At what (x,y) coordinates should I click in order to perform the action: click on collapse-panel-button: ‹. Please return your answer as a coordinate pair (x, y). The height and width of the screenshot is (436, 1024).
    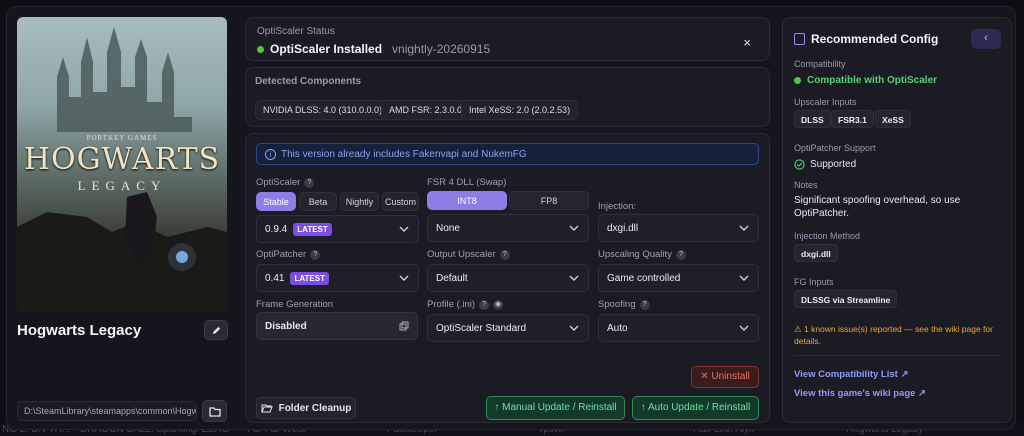
    Looking at the image, I should click on (986, 39).